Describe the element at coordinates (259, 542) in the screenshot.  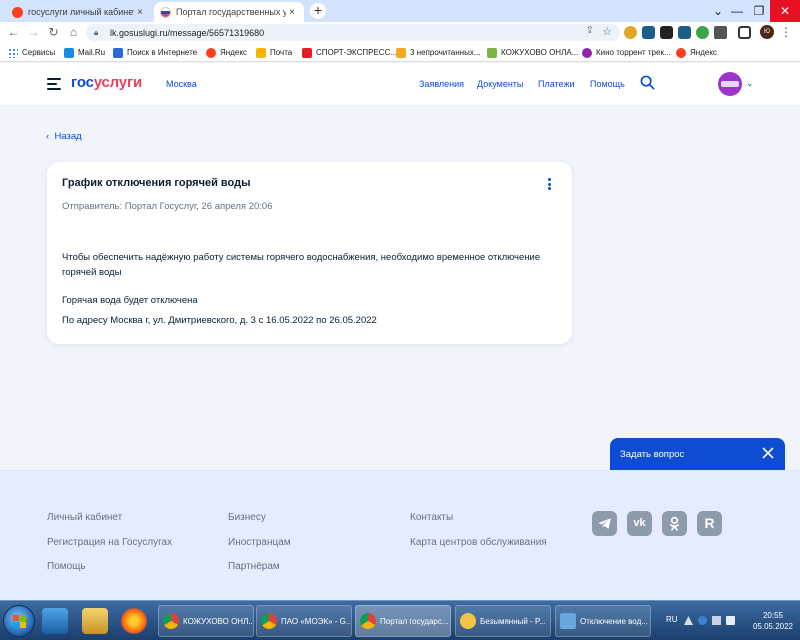
I see `footer-link: Иностранцам` at that location.